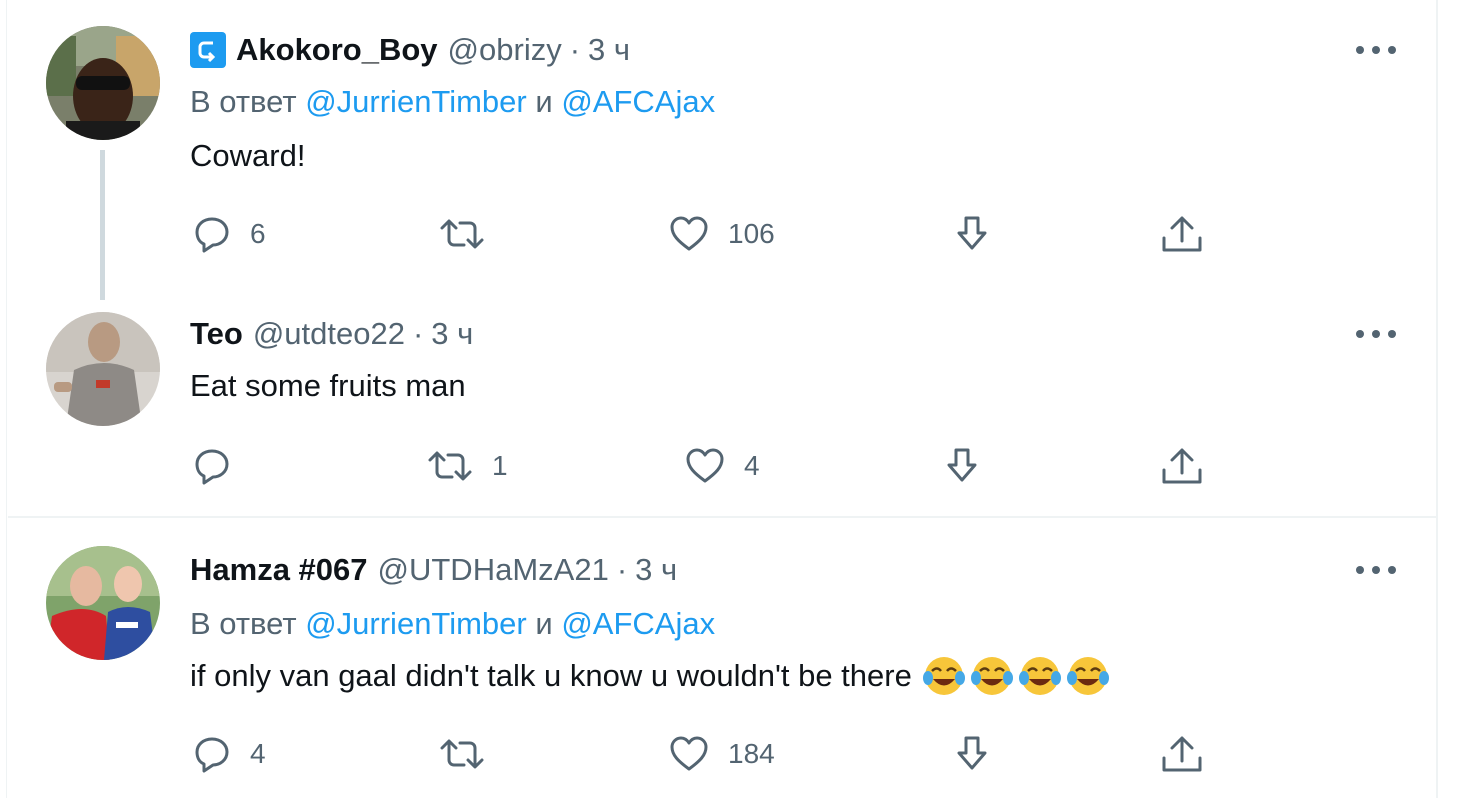 The width and height of the screenshot is (1460, 798). I want to click on tweet-header: Teo @utdteo22 · 3 ч, so click(331, 334).